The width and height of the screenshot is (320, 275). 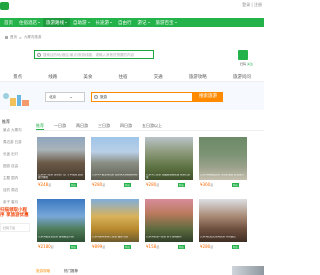 What do you see at coordinates (126, 126) in the screenshot?
I see `tab-4-day: 四日游` at bounding box center [126, 126].